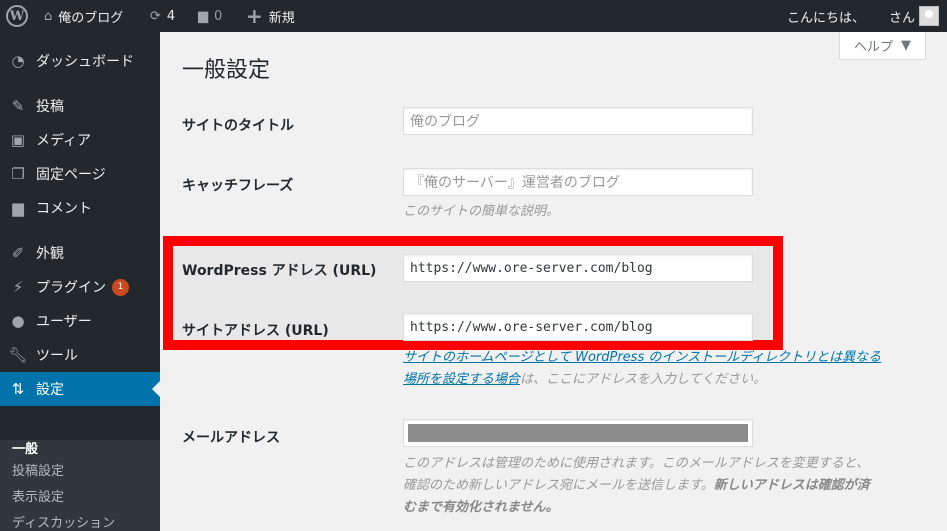  I want to click on comments-link: ▆ 0, so click(210, 16).